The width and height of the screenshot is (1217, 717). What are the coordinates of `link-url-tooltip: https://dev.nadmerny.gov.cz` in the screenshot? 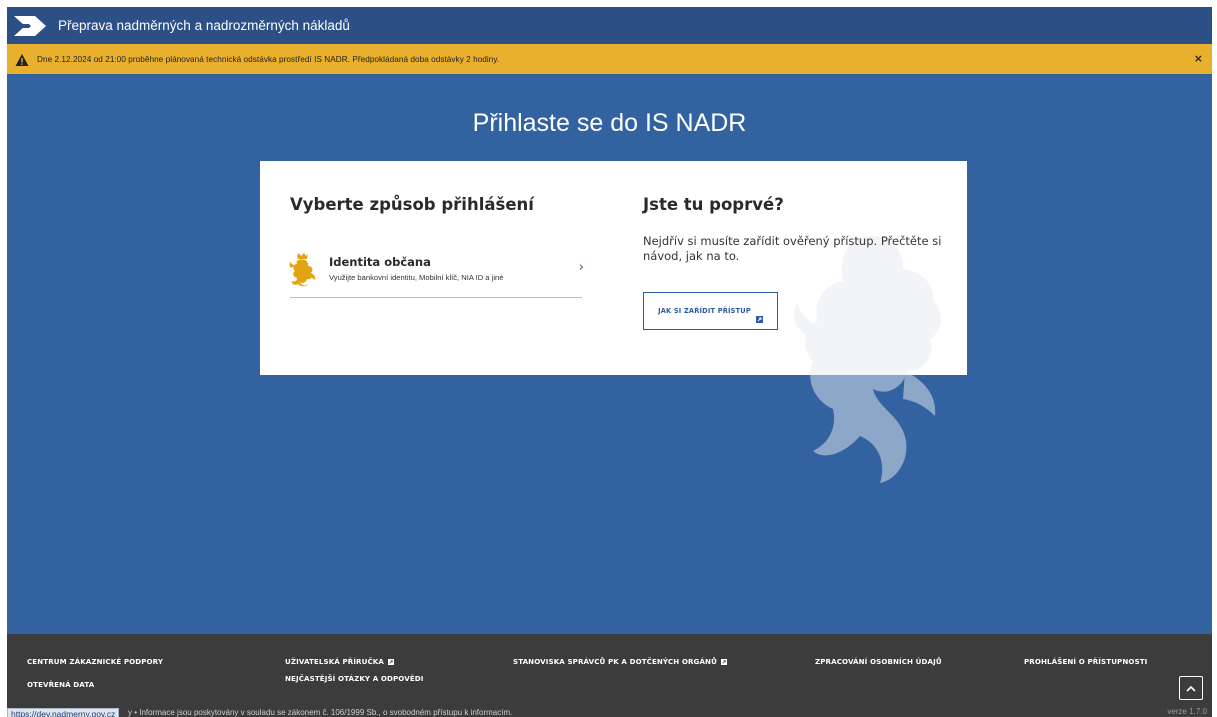 It's located at (63, 712).